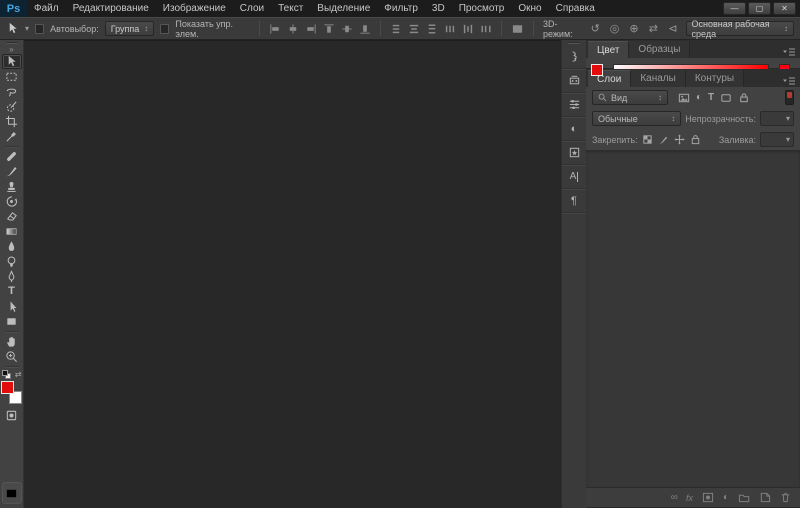 This screenshot has height=508, width=800. Describe the element at coordinates (12, 306) in the screenshot. I see `path-selection-tool` at that location.